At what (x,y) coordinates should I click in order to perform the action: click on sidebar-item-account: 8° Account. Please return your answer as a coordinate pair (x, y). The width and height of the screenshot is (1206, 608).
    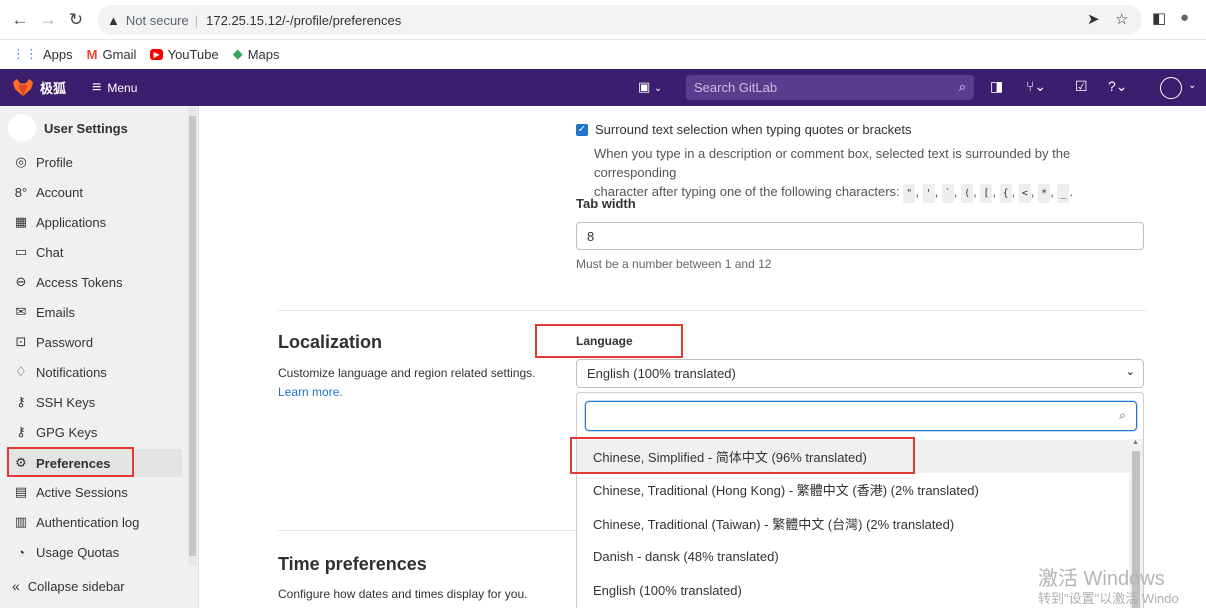
    Looking at the image, I should click on (47, 192).